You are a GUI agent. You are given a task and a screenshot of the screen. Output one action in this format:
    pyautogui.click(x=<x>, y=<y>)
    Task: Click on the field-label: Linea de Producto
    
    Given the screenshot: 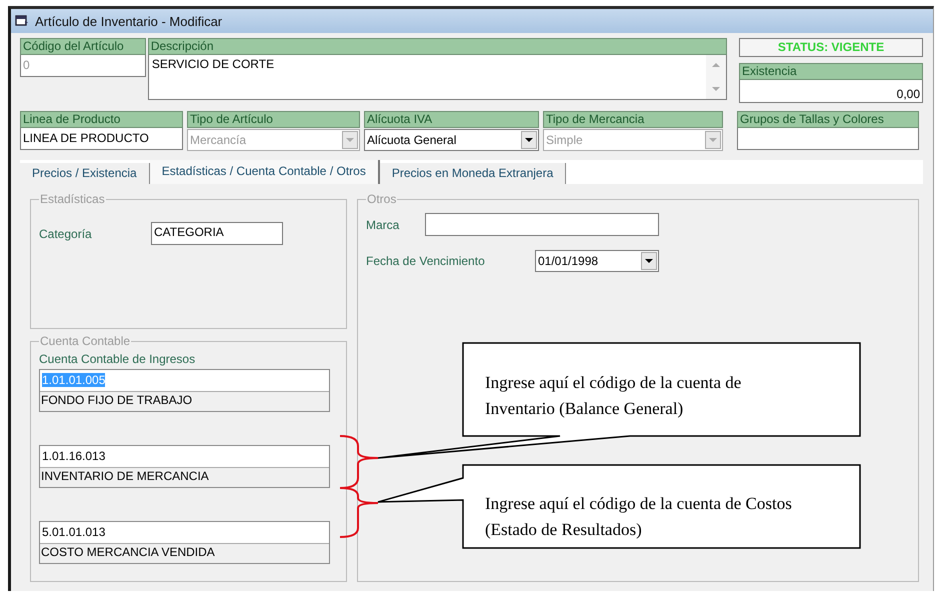 What is the action you would take?
    pyautogui.click(x=101, y=119)
    